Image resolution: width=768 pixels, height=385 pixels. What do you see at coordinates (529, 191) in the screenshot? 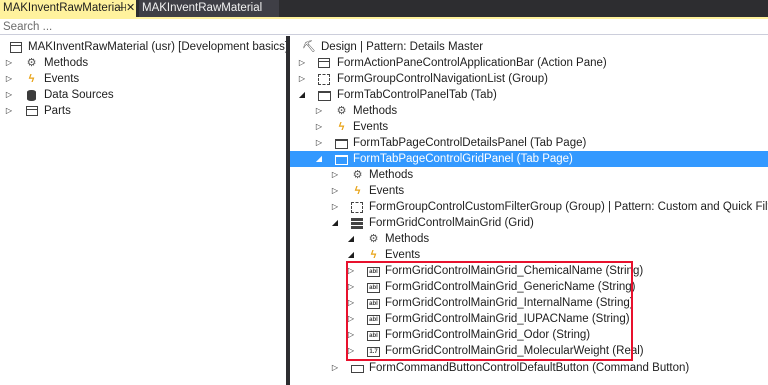
I see `tree-node-grid-panel-events: ▷ ϟ Events` at bounding box center [529, 191].